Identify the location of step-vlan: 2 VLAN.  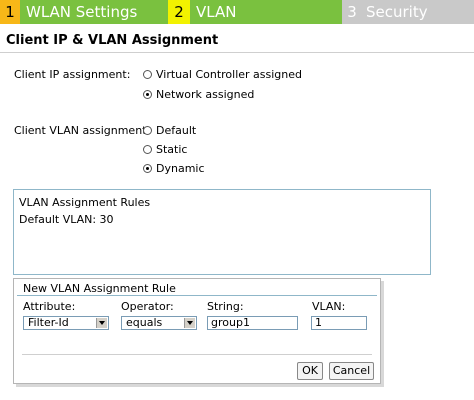
(255, 12).